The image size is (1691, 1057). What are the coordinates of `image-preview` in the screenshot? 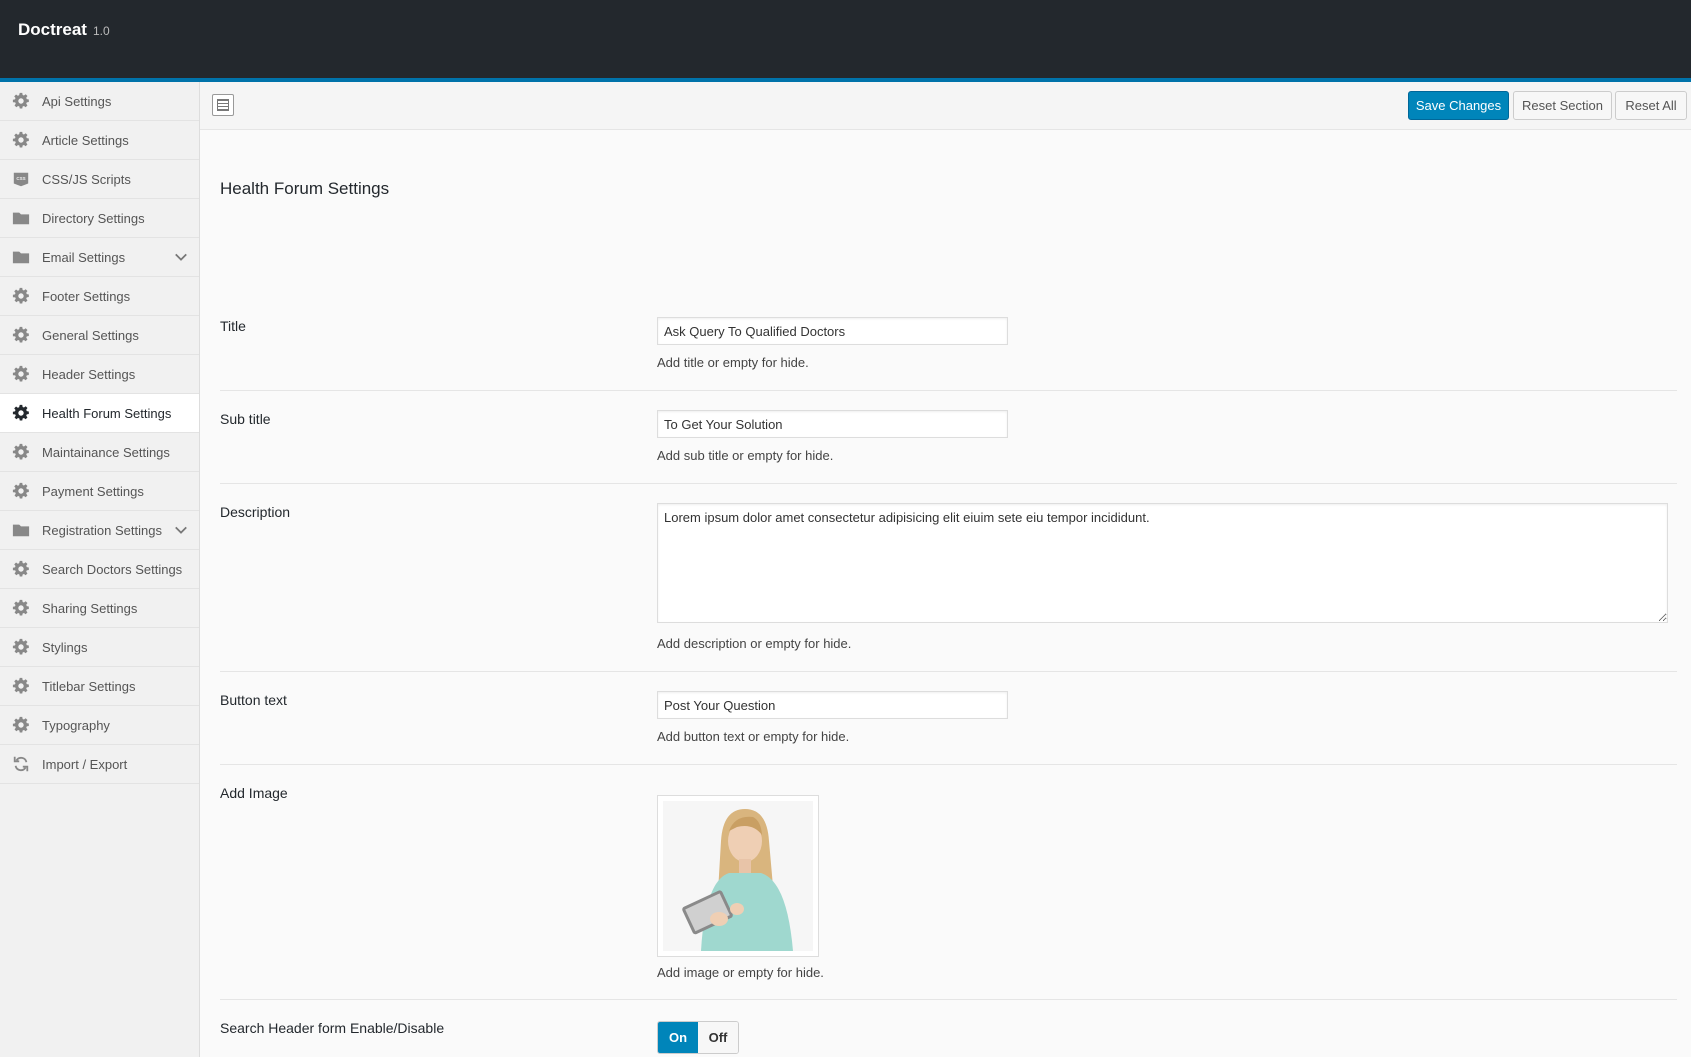 It's located at (738, 876).